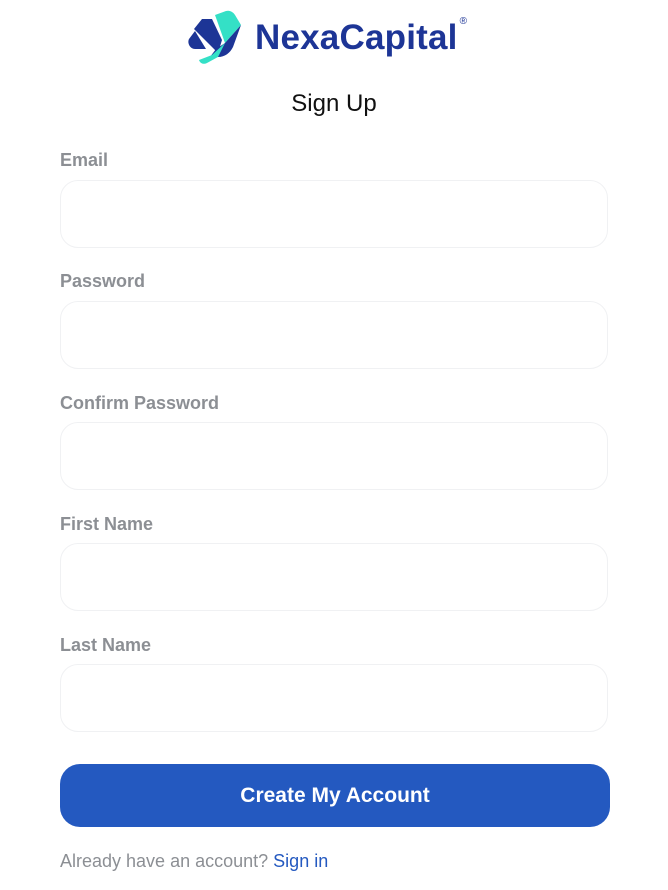  I want to click on confirm-password-field, so click(334, 456).